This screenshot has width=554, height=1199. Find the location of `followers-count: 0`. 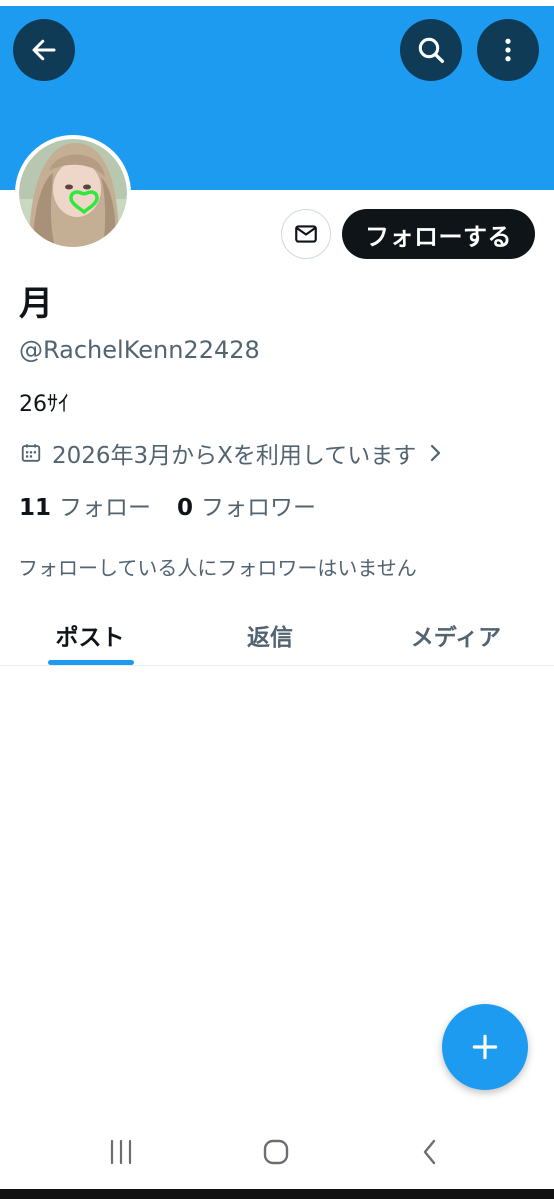

followers-count: 0 is located at coordinates (185, 508).